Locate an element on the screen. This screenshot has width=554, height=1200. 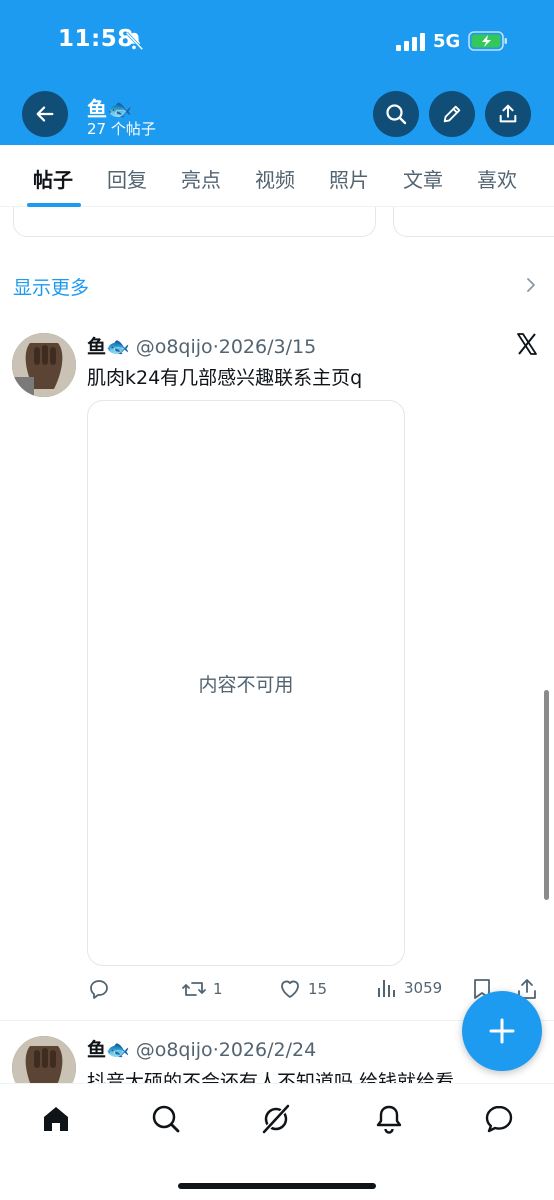
search-button is located at coordinates (396, 114).